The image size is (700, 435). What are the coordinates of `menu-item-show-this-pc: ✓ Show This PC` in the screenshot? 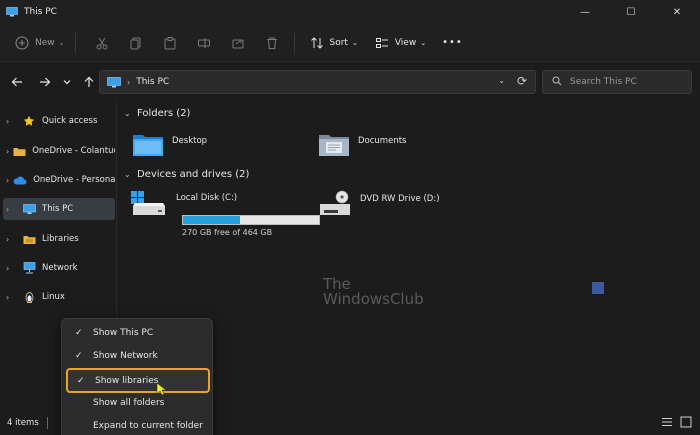 It's located at (138, 333).